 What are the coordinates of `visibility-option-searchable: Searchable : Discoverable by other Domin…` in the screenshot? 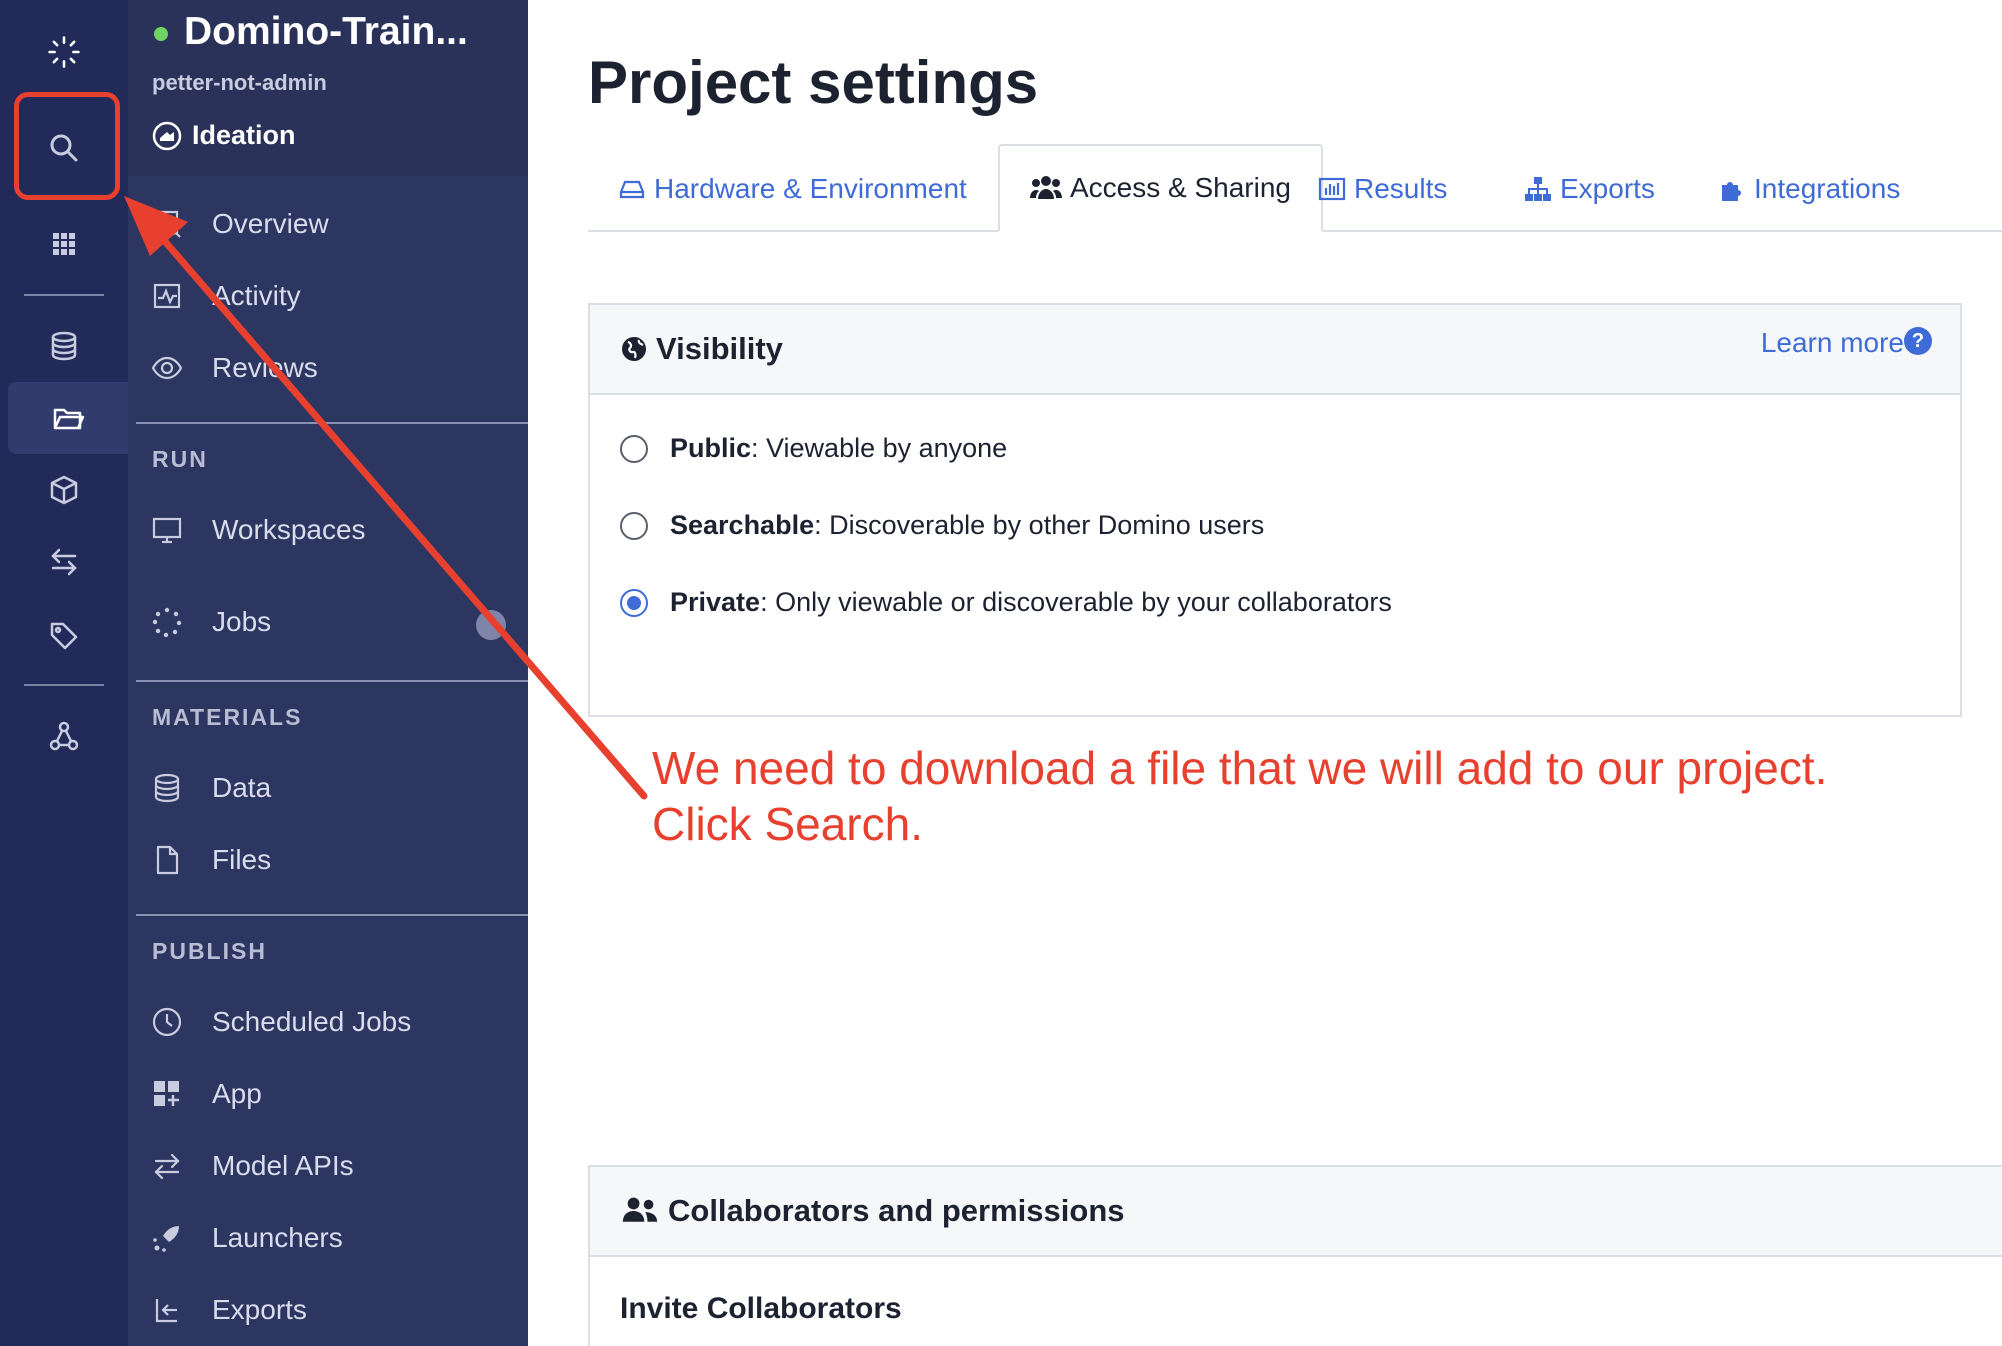 It's located at (942, 525).